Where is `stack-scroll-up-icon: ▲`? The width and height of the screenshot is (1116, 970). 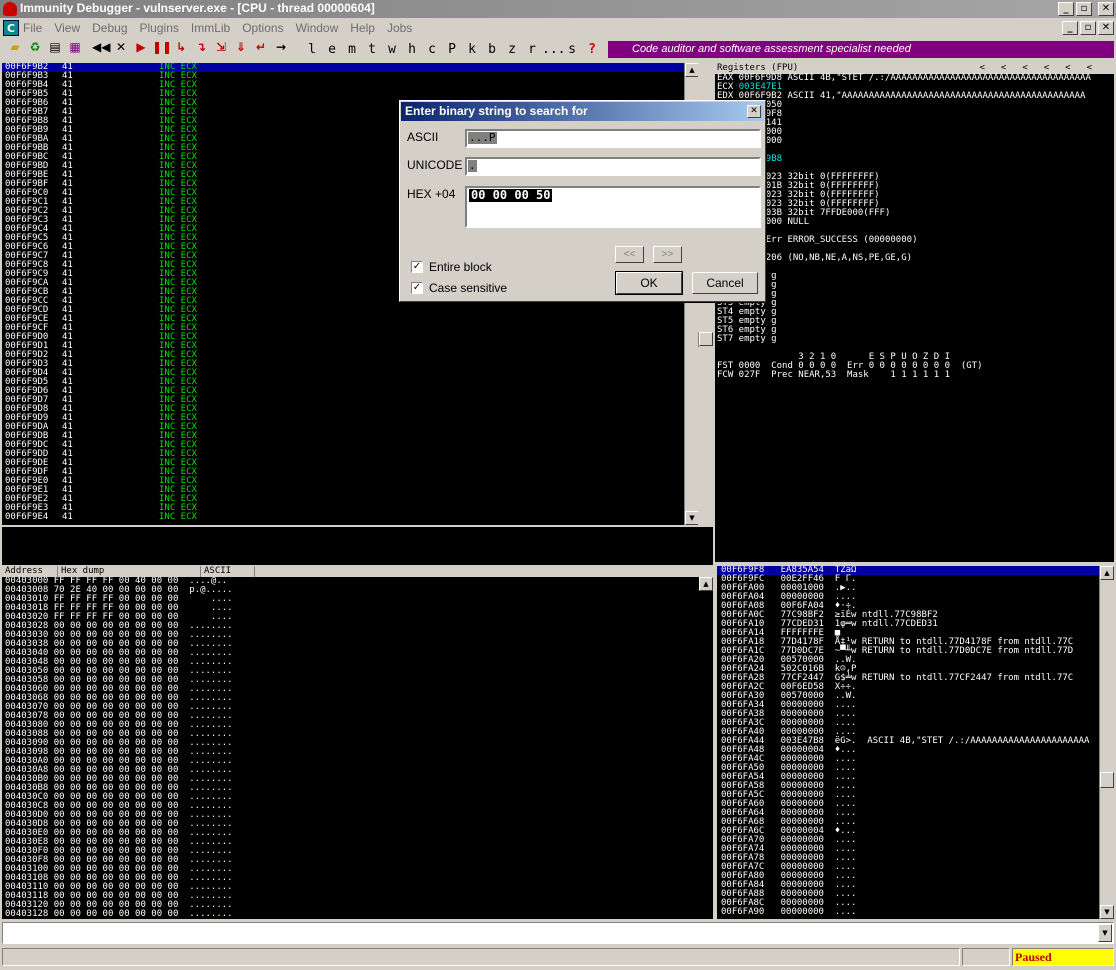
stack-scroll-up-icon: ▲ is located at coordinates (1107, 573).